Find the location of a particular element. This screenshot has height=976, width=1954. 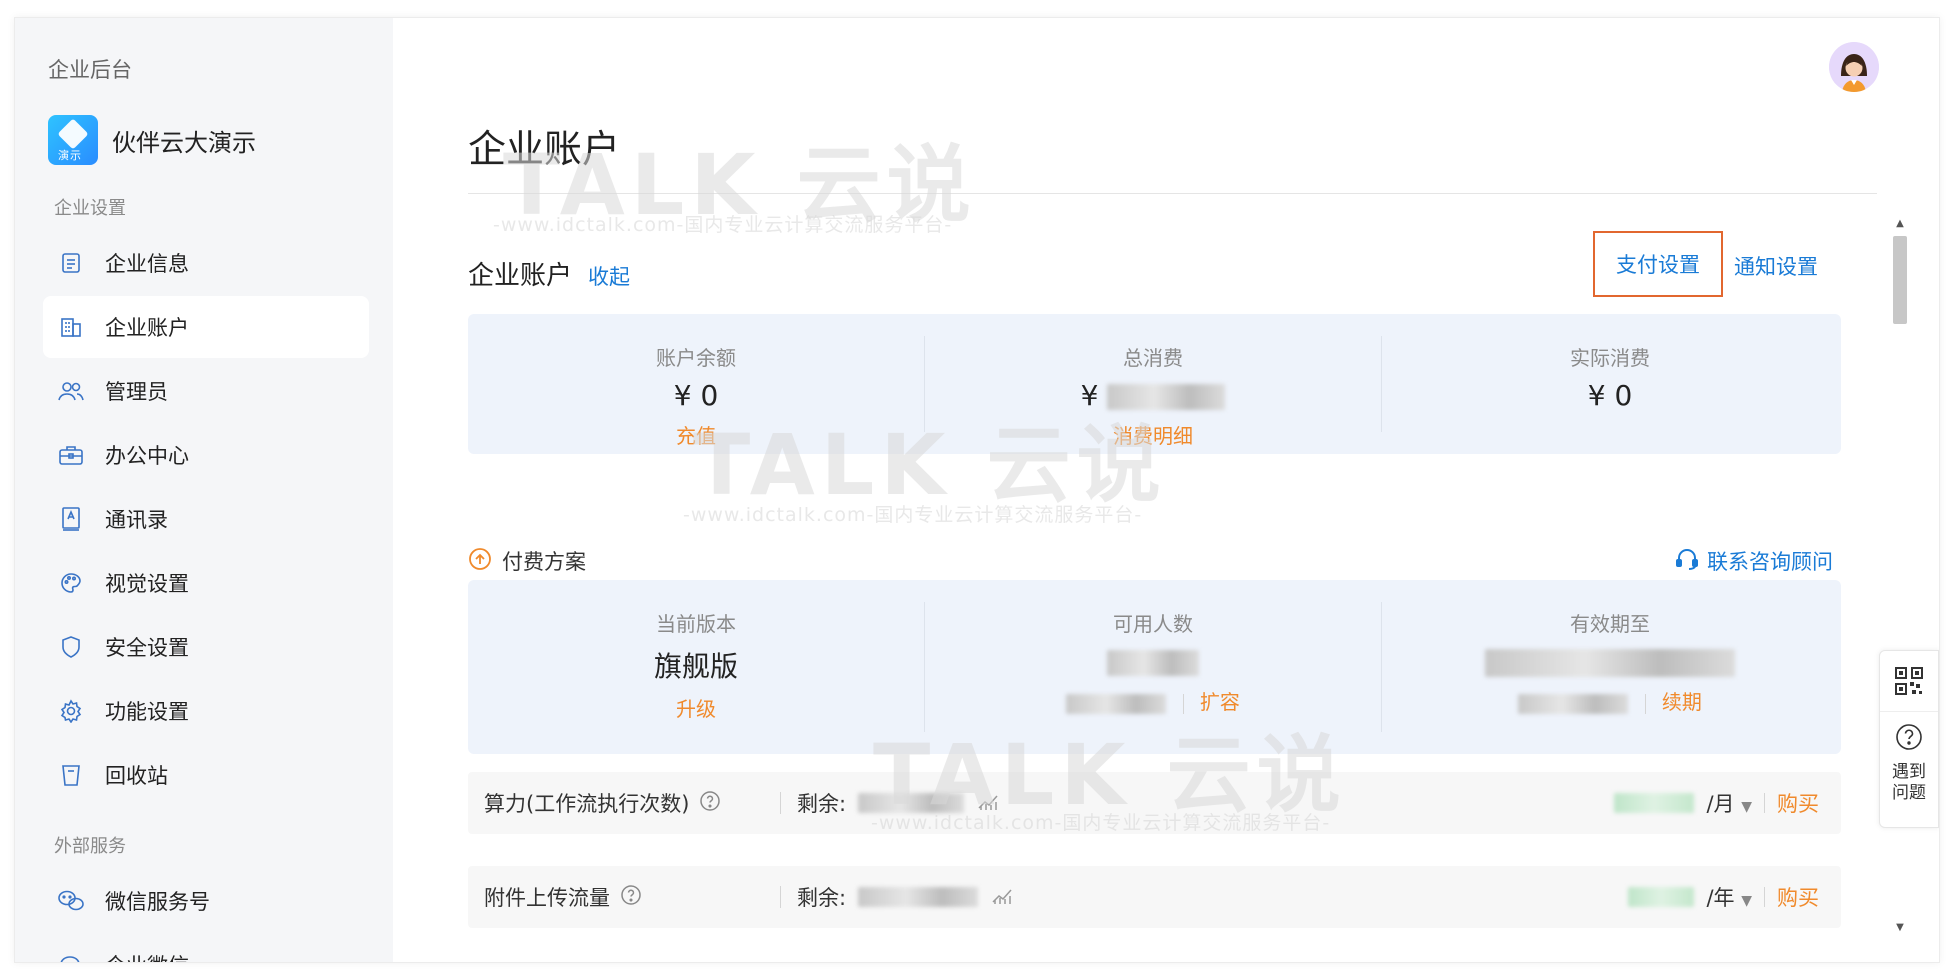

org-name: 伙伴云大演示 is located at coordinates (184, 142).